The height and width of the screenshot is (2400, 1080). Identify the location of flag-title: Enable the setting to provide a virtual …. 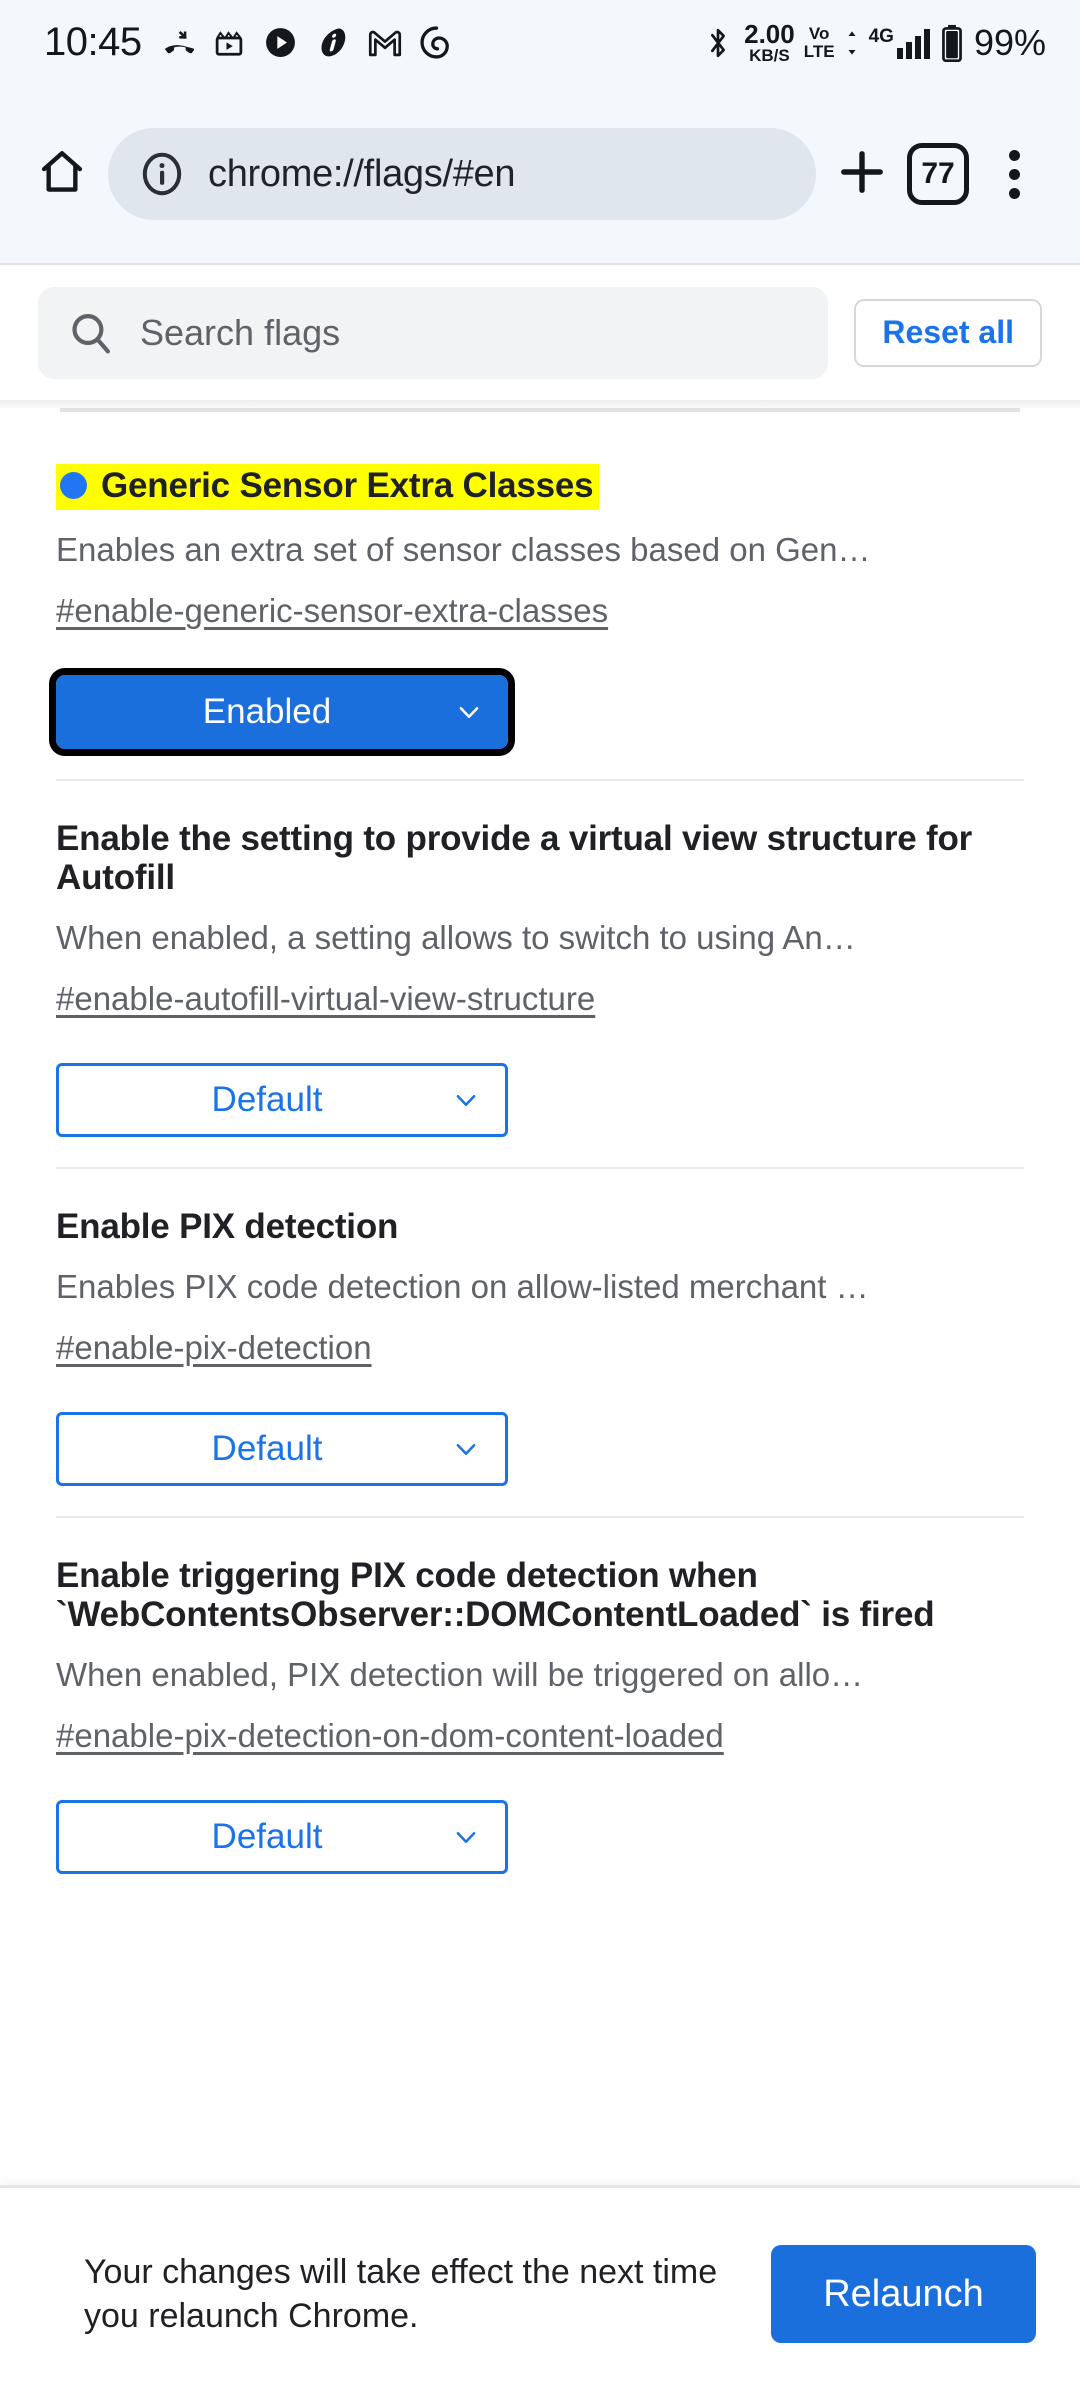
(514, 858).